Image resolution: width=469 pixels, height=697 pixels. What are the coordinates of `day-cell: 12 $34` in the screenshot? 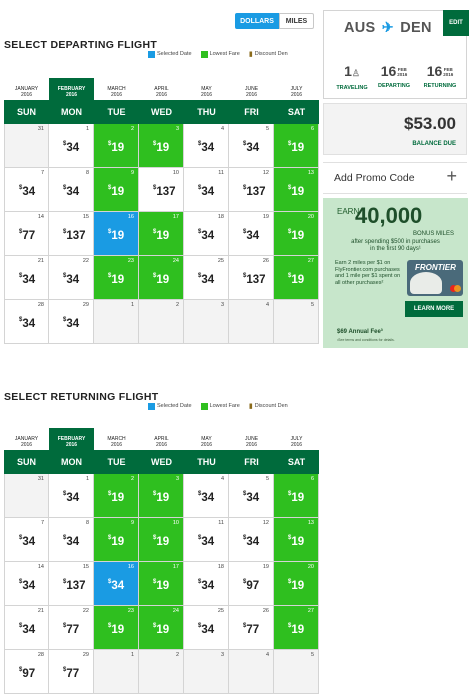 It's located at (251, 540).